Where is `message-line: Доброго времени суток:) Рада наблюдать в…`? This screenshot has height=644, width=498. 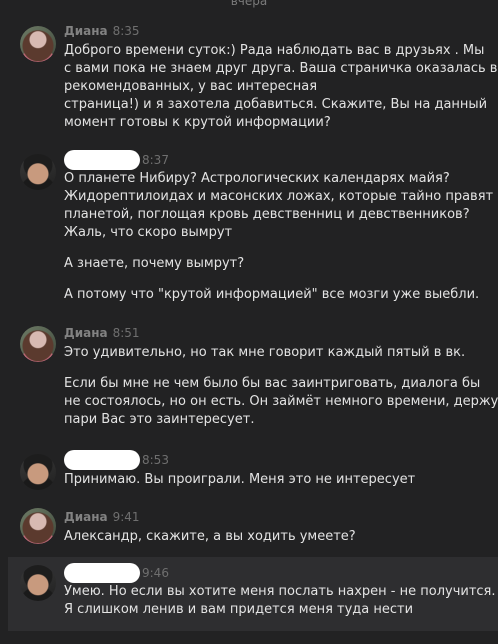
message-line: Доброго времени суток:) Рада наблюдать в… is located at coordinates (274, 50).